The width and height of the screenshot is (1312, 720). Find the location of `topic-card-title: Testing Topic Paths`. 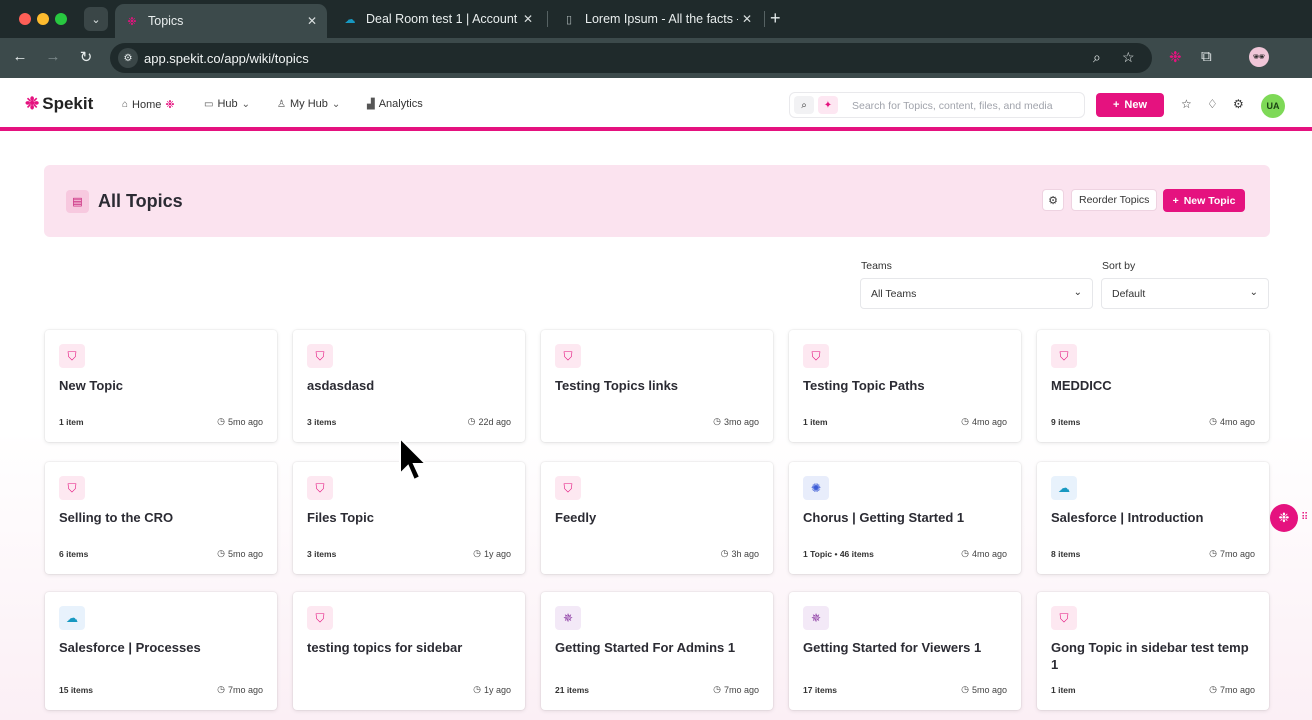

topic-card-title: Testing Topic Paths is located at coordinates (864, 385).